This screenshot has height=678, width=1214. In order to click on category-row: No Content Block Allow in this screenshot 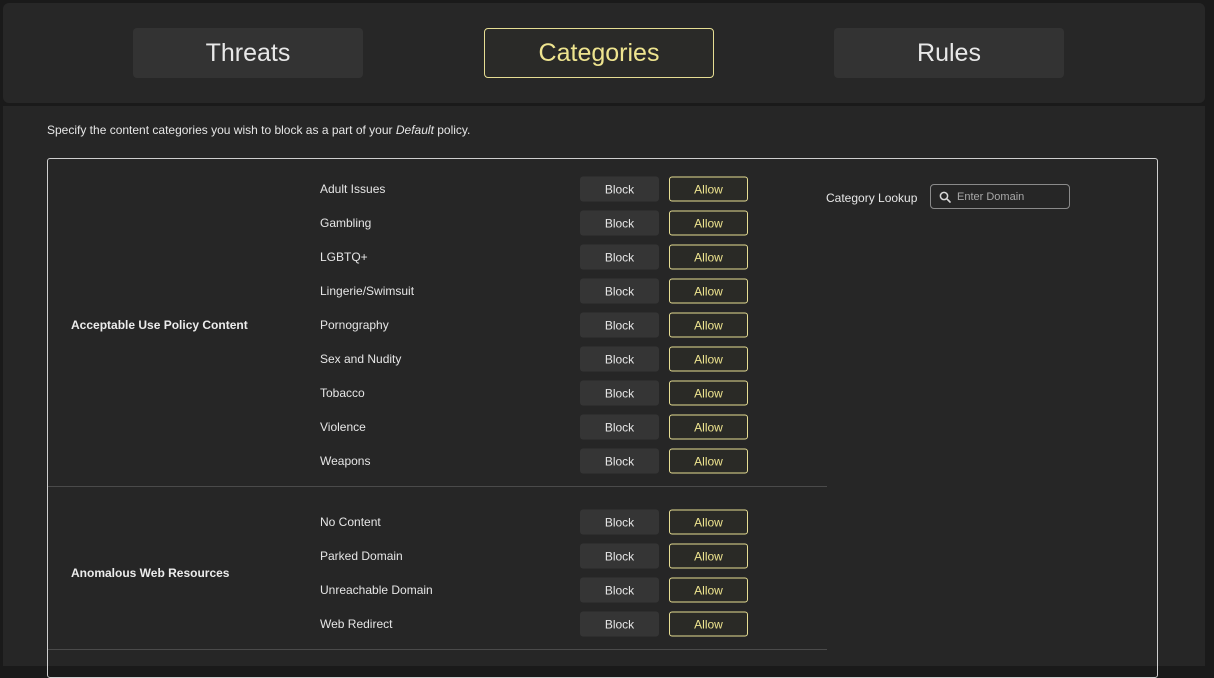, I will do `click(437, 522)`.